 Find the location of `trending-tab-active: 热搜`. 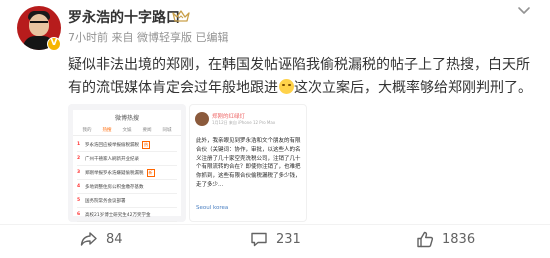

trending-tab-active: 热搜 is located at coordinates (107, 130).